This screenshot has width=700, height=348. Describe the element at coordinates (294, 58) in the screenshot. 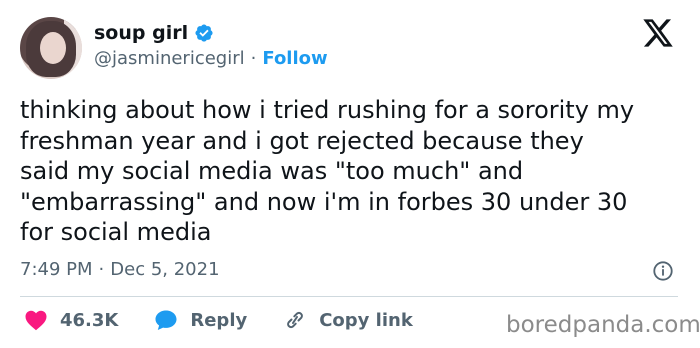

I see `follow-button: Follow` at that location.